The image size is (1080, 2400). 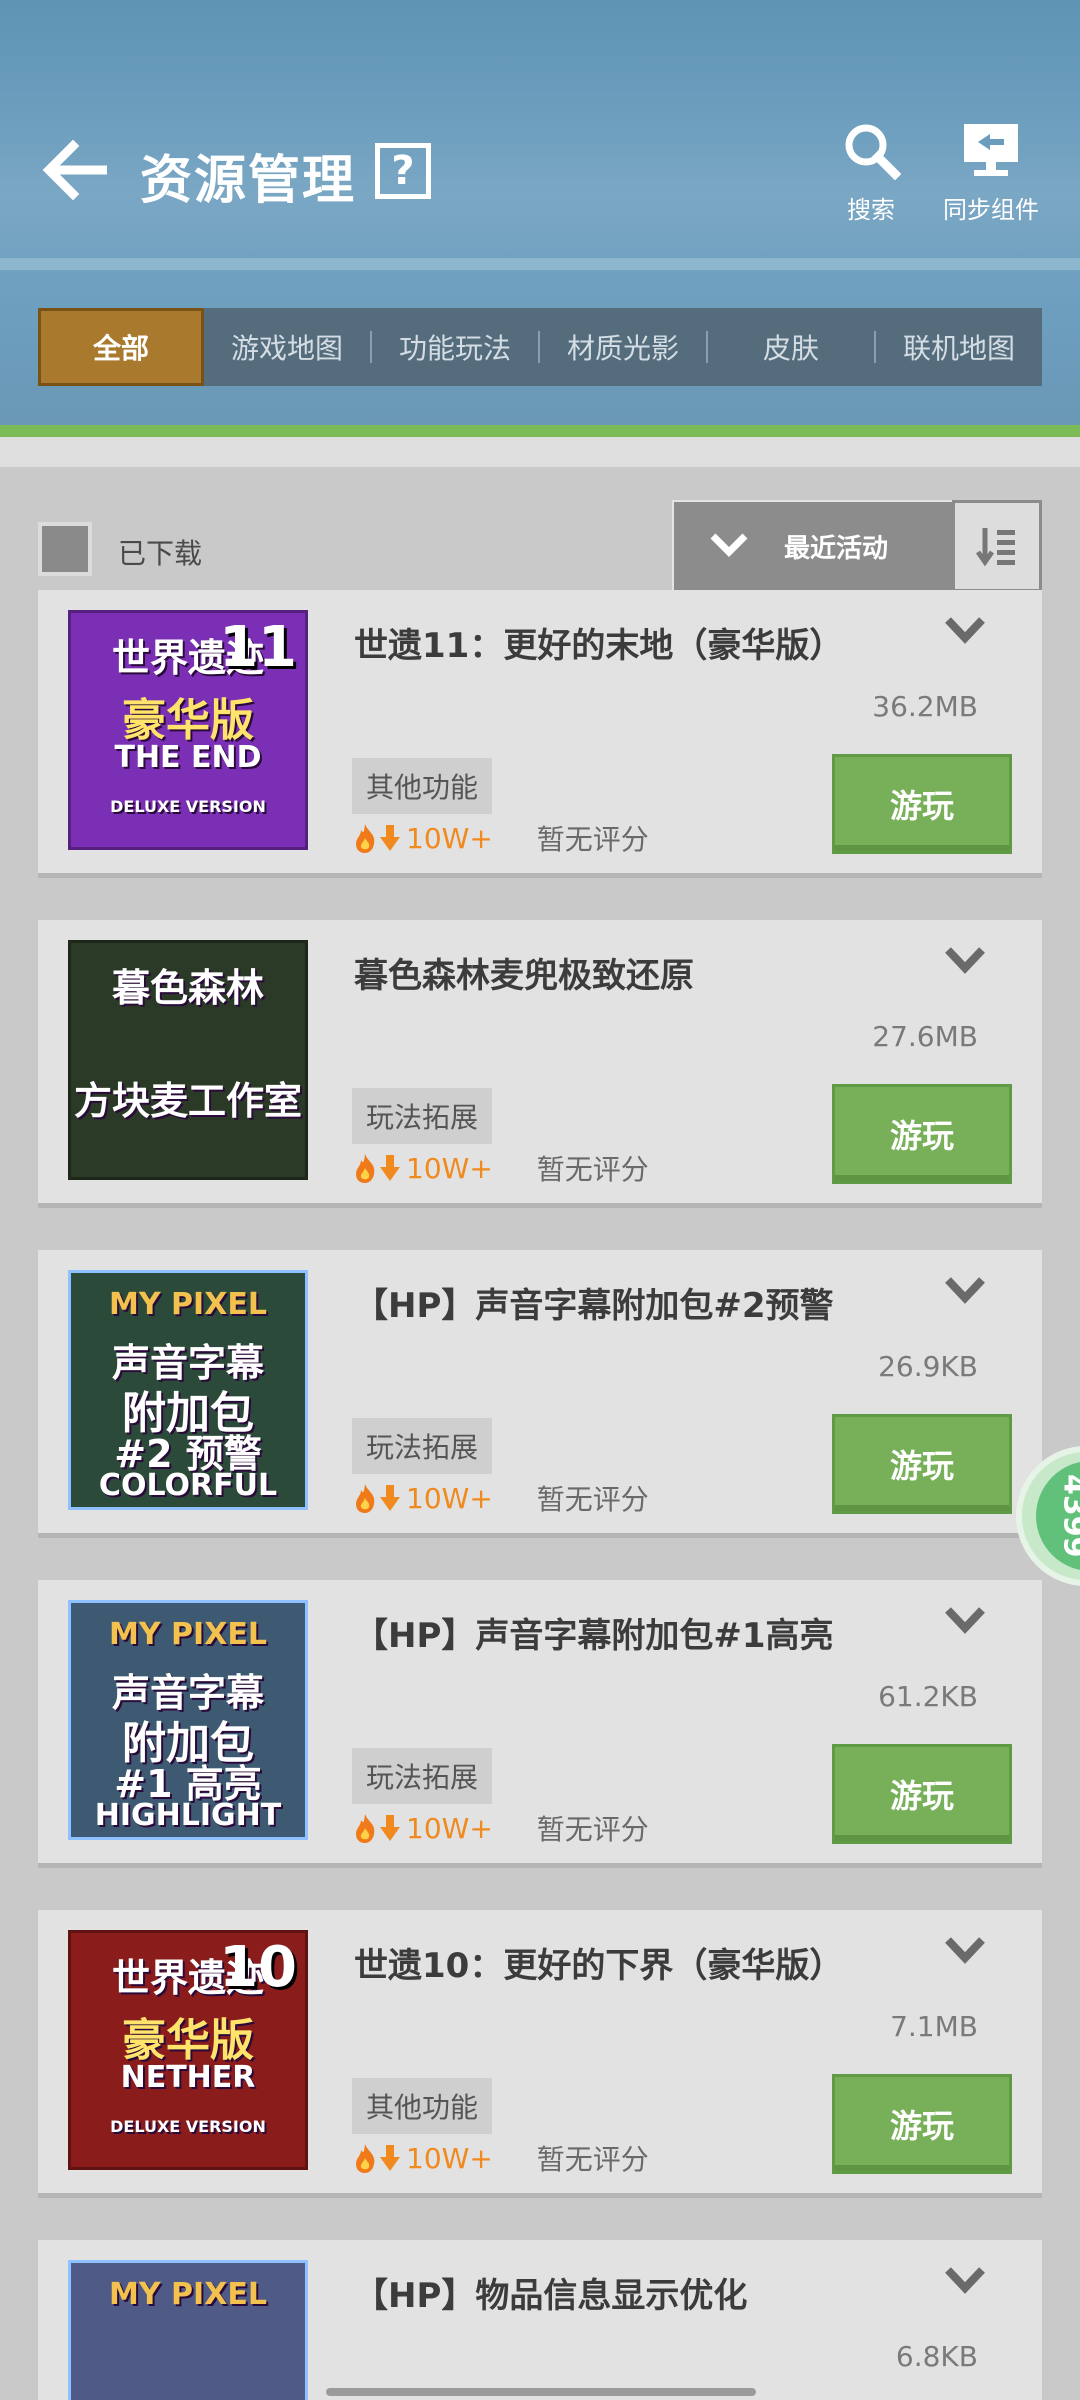 I want to click on search-icon, so click(x=873, y=152).